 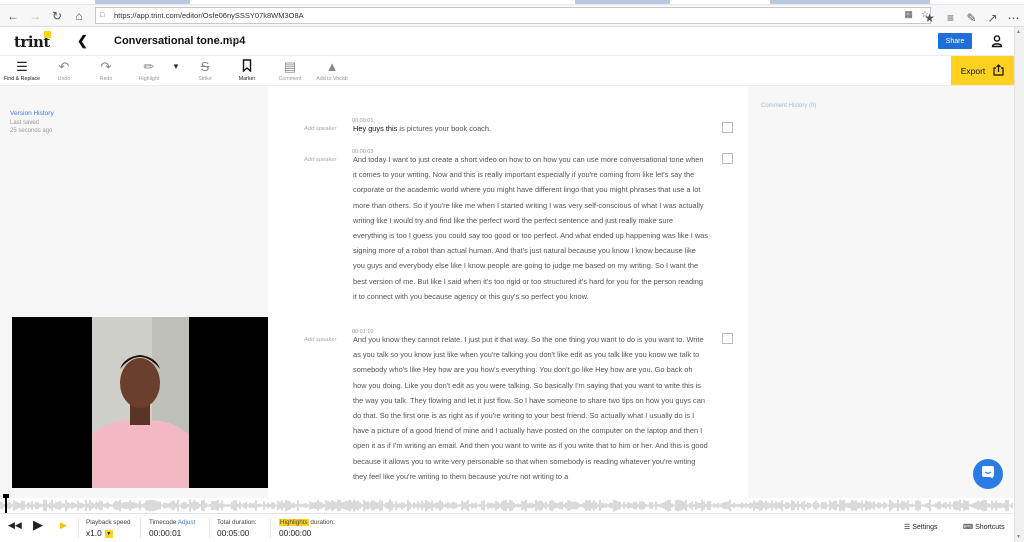 What do you see at coordinates (973, 70) in the screenshot?
I see `export-label: Export` at bounding box center [973, 70].